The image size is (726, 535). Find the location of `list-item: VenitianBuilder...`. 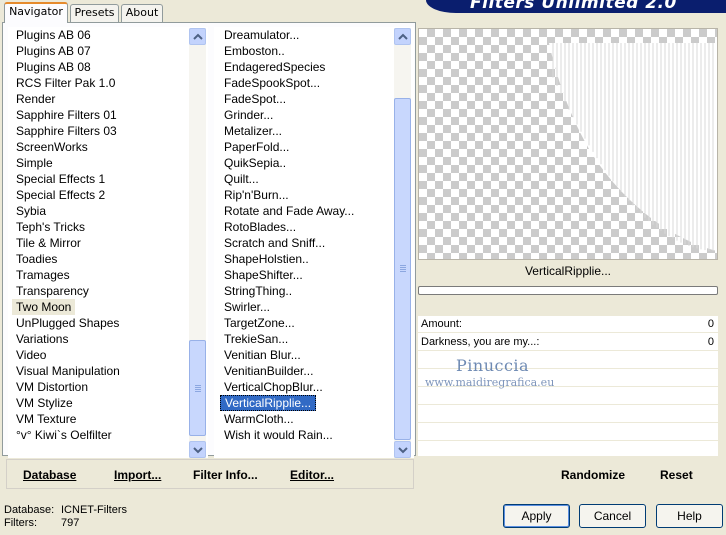

list-item: VenitianBuilder... is located at coordinates (310, 371).